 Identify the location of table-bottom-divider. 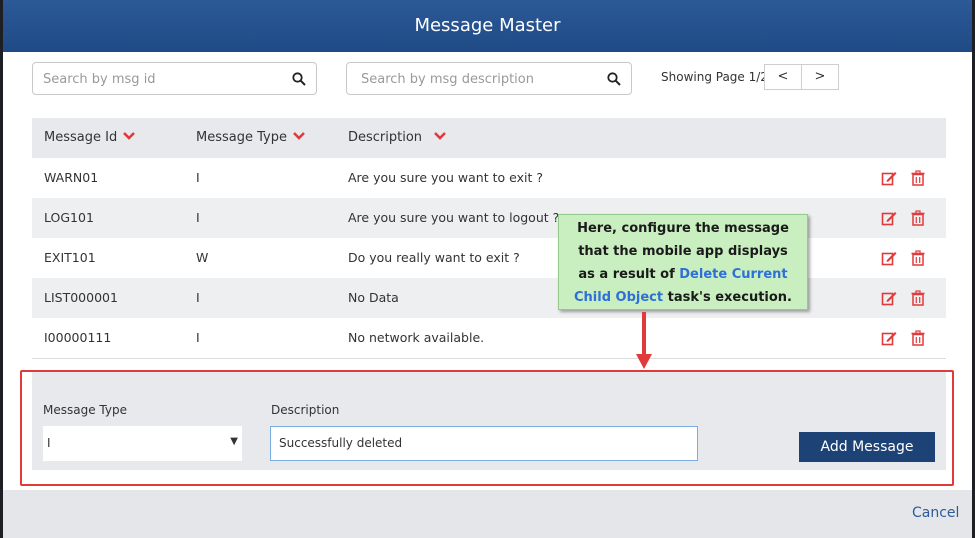
(489, 358).